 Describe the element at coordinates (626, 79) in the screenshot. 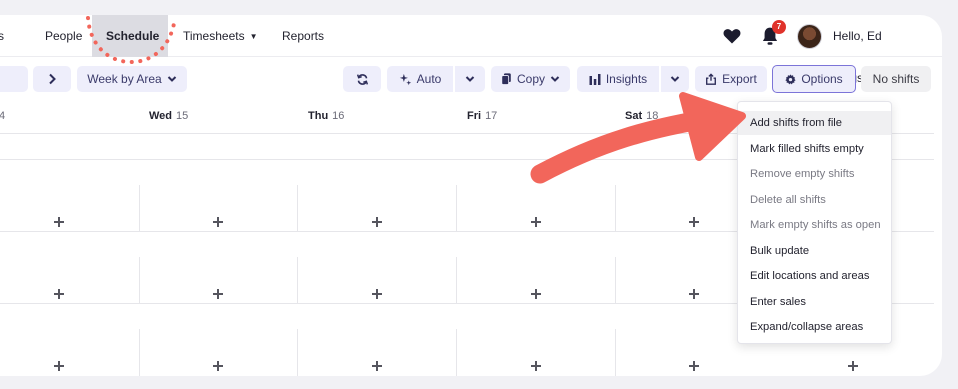

I see `insights-label: Insights` at that location.